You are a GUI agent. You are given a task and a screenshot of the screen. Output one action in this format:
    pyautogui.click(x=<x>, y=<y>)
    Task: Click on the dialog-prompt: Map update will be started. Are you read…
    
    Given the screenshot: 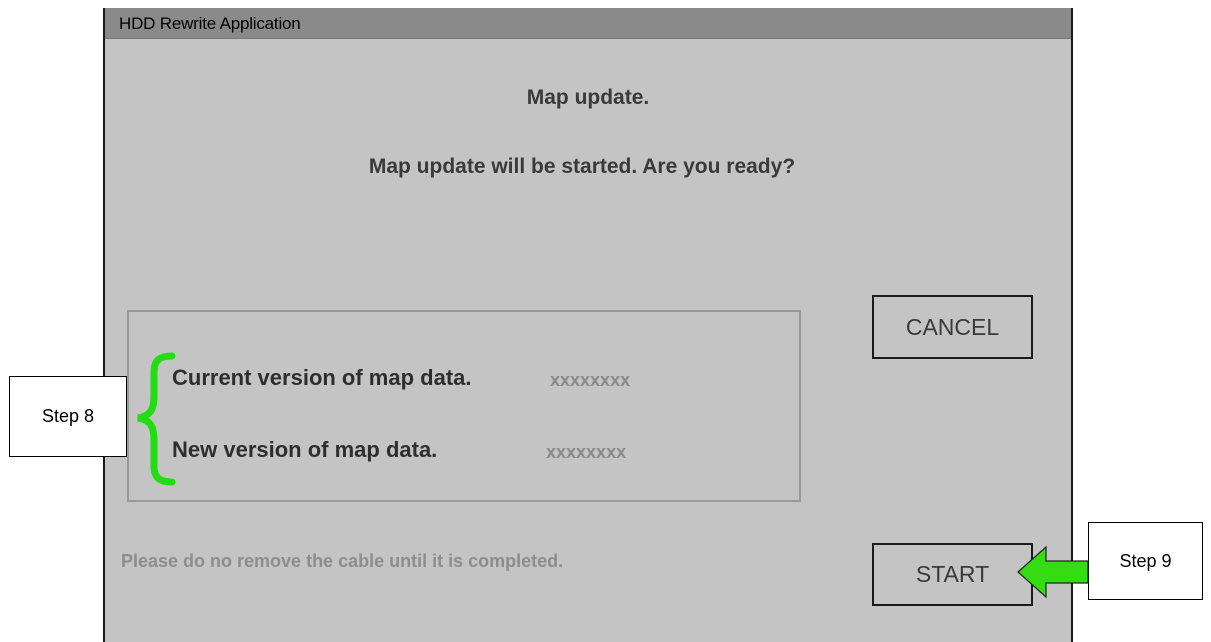 What is the action you would take?
    pyautogui.click(x=582, y=166)
    